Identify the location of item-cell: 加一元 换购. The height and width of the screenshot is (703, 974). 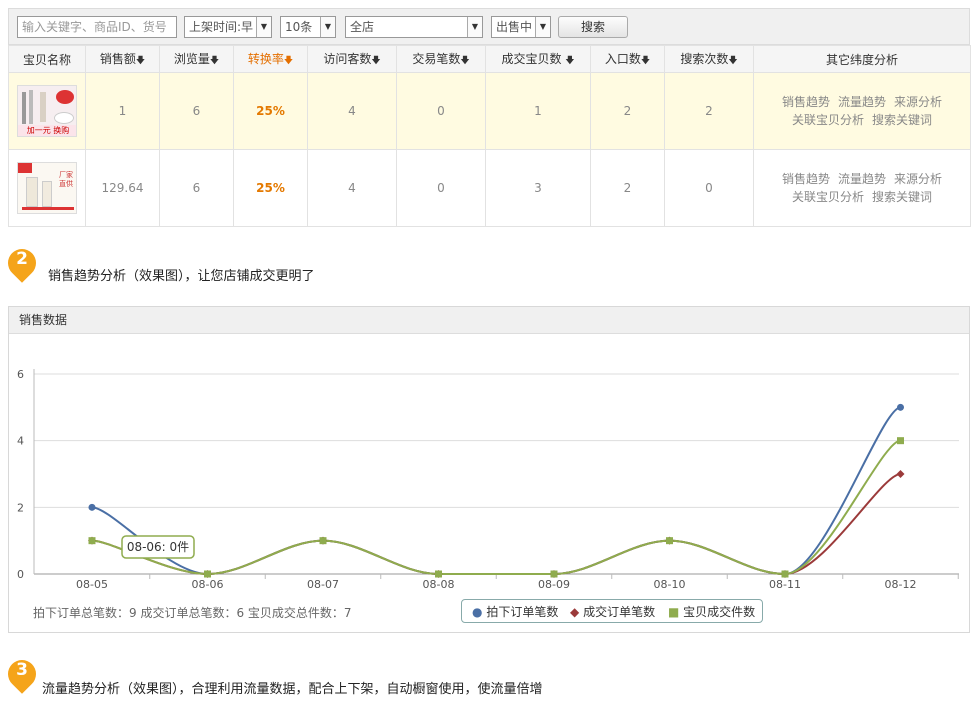
(47, 111).